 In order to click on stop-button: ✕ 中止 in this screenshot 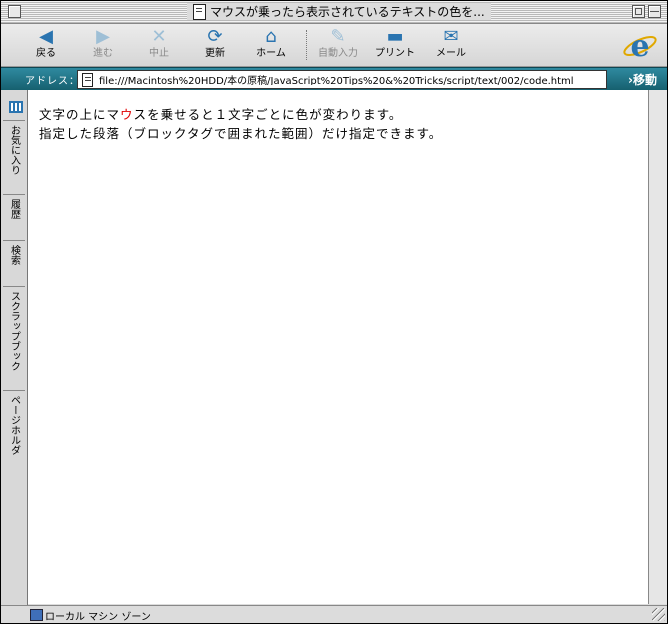, I will do `click(159, 45)`.